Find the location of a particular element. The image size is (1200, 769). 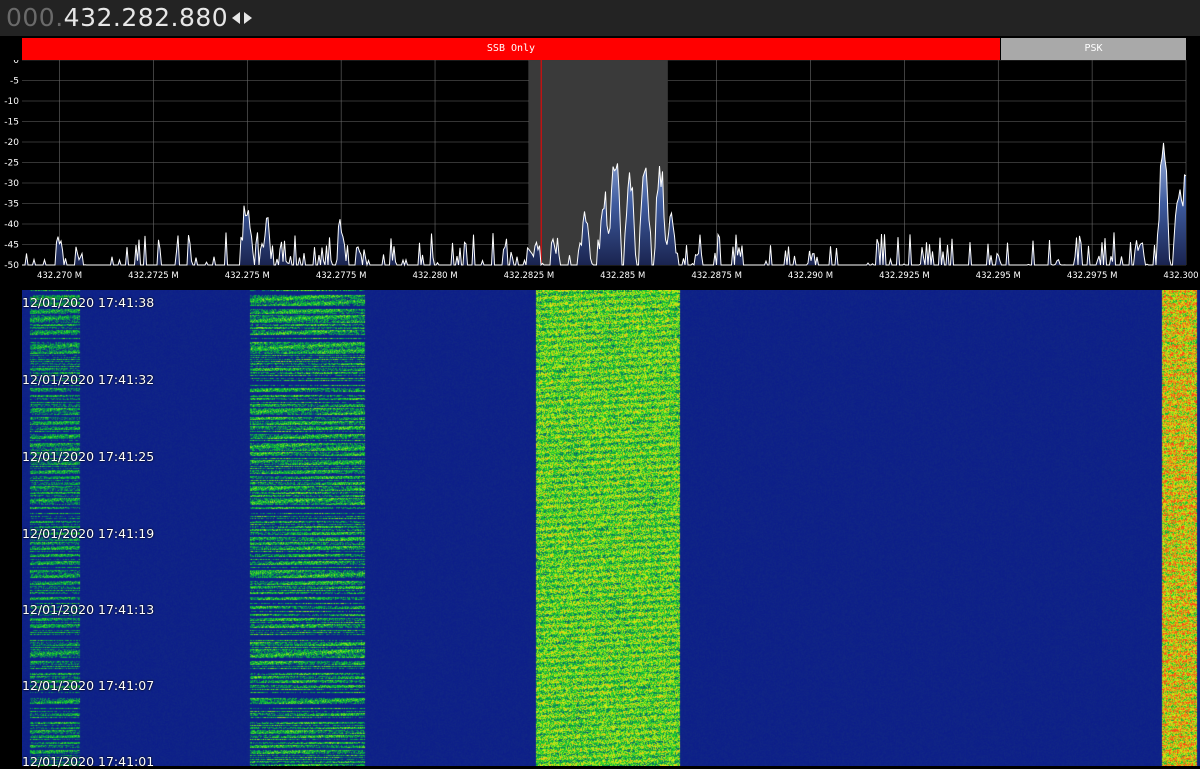

db-tick-label: -20 is located at coordinates (11, 143).